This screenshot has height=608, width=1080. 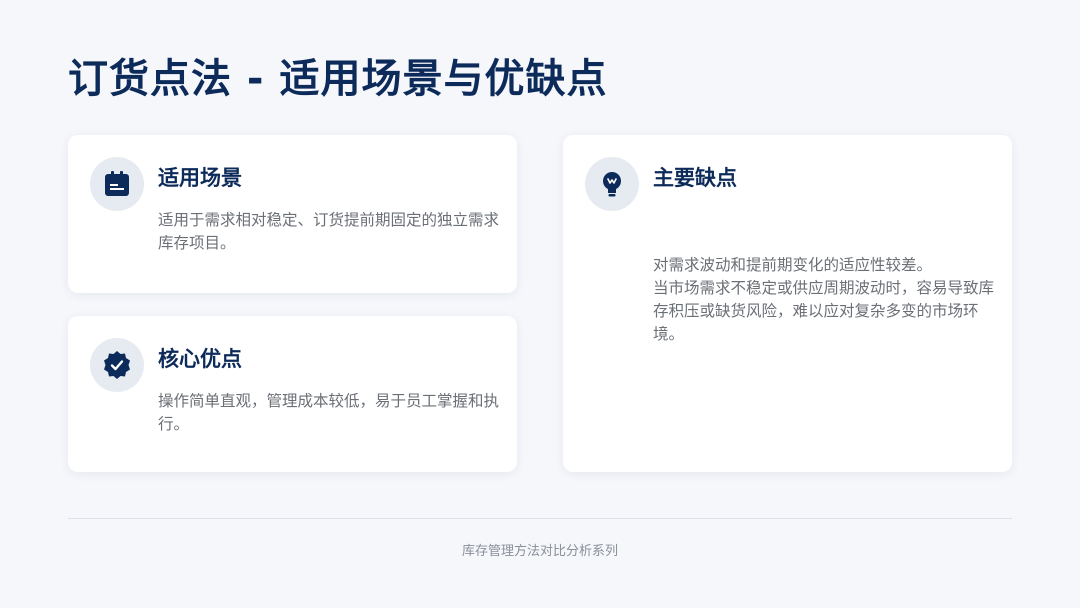 What do you see at coordinates (540, 518) in the screenshot?
I see `footer-divider` at bounding box center [540, 518].